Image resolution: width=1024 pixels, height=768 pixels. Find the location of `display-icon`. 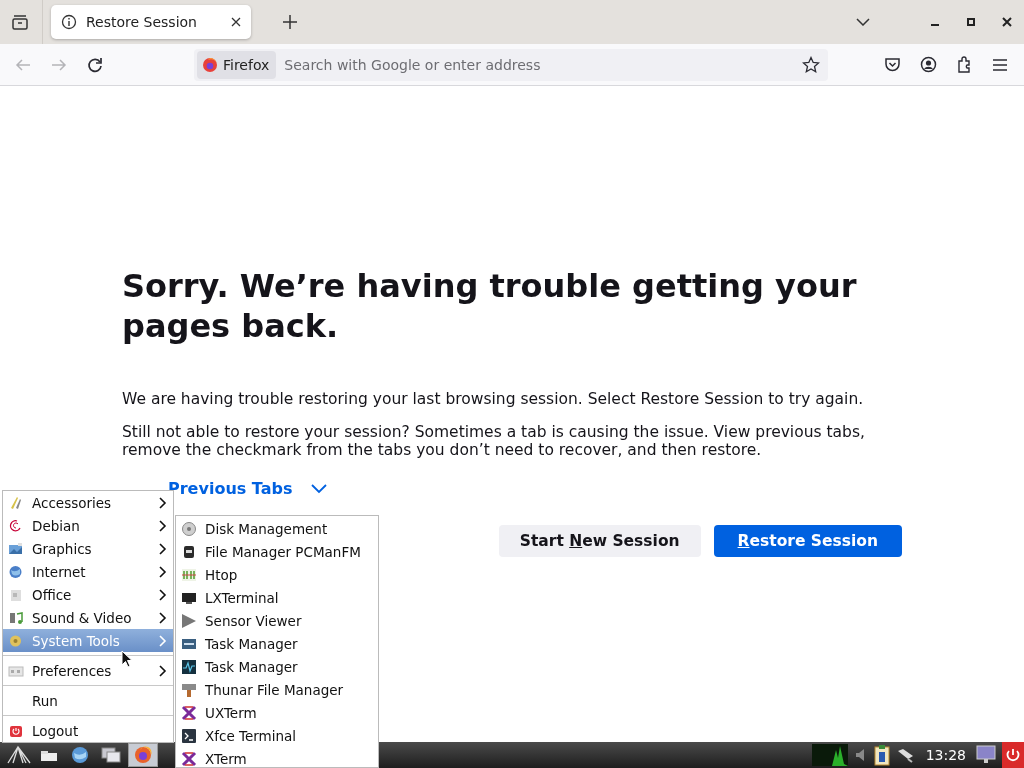

display-icon is located at coordinates (986, 755).